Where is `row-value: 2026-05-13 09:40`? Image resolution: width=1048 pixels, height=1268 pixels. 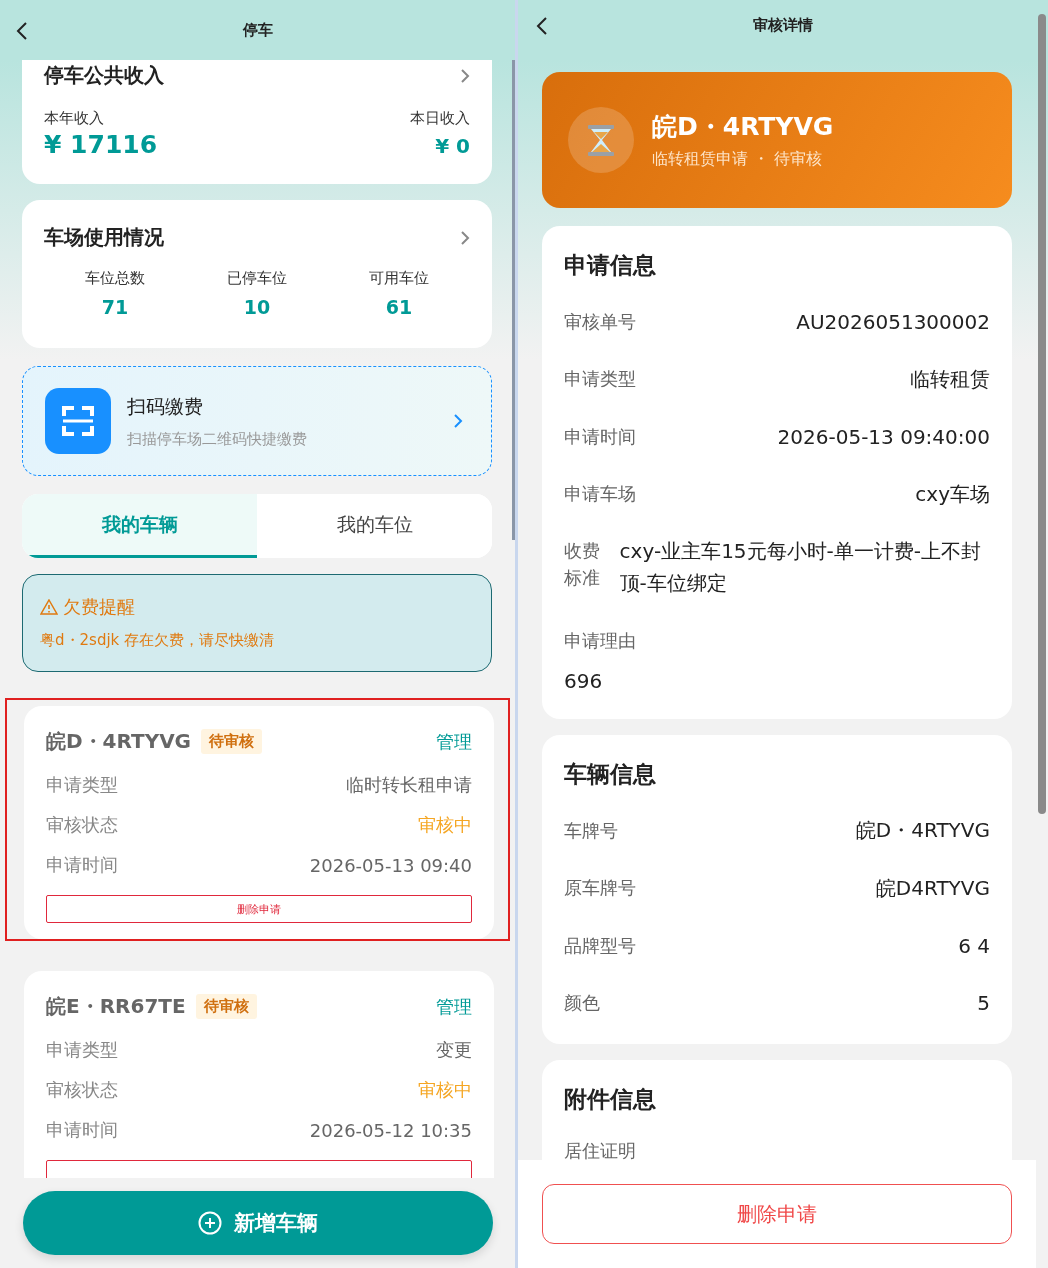
row-value: 2026-05-13 09:40 is located at coordinates (390, 865).